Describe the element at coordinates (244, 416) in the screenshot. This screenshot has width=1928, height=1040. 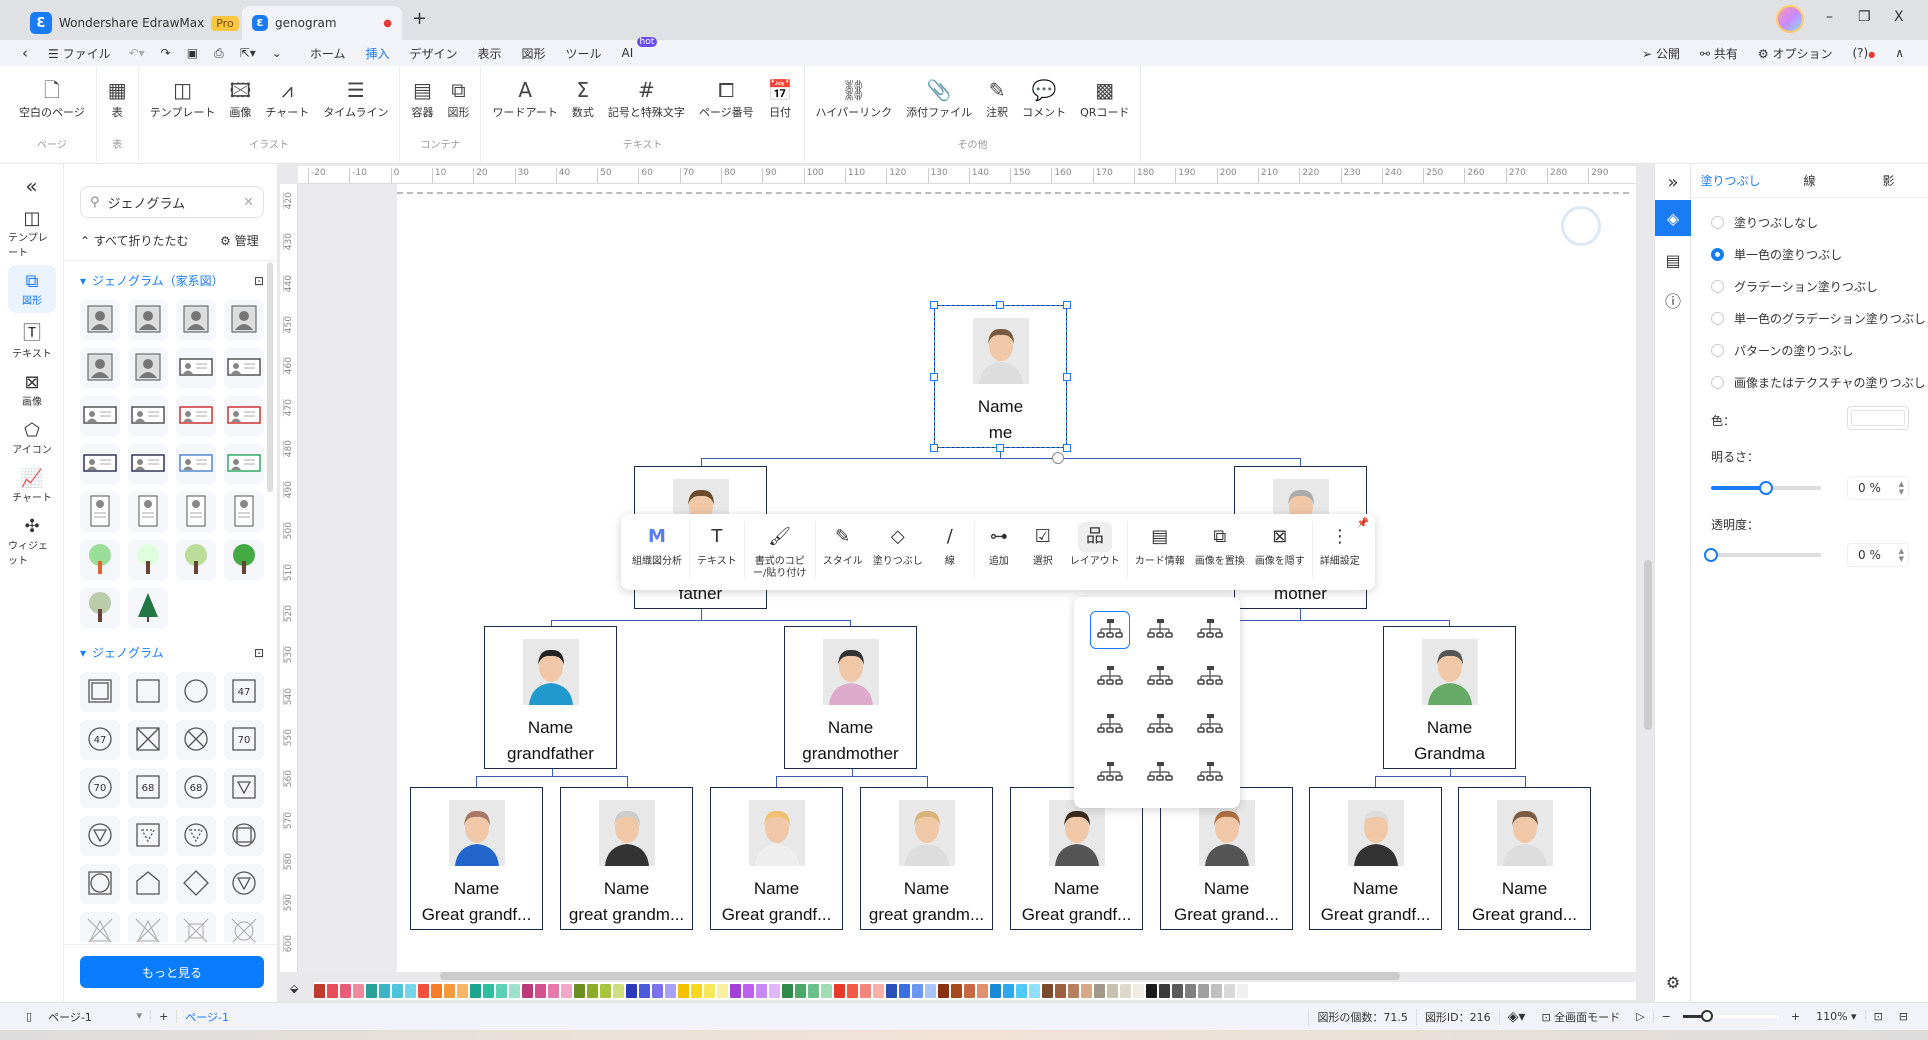
I see `shape-id-card-red` at that location.